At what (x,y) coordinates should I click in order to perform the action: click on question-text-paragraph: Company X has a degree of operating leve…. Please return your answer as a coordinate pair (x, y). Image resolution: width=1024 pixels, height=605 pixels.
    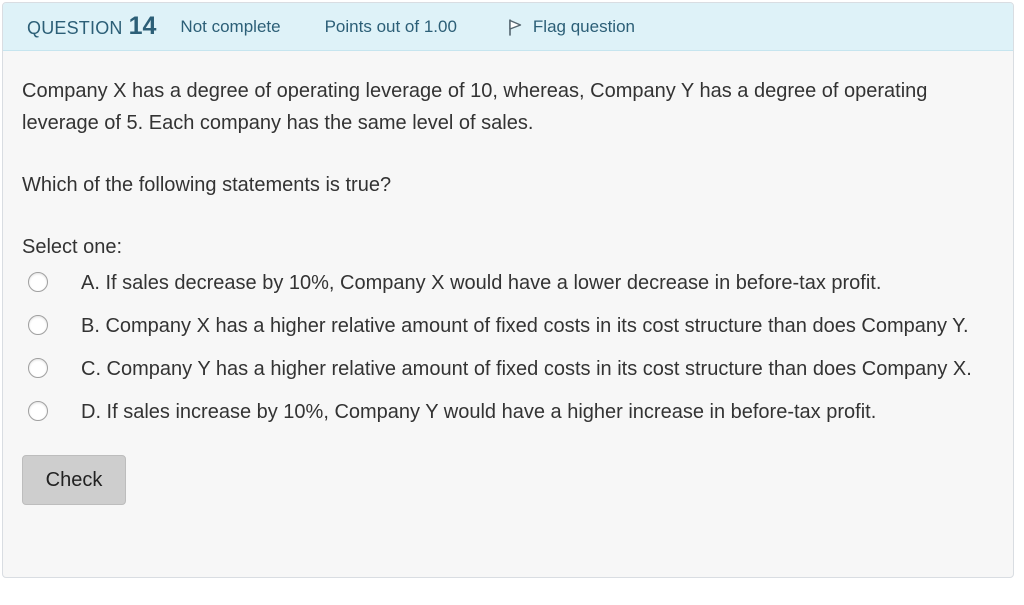
    Looking at the image, I should click on (475, 107).